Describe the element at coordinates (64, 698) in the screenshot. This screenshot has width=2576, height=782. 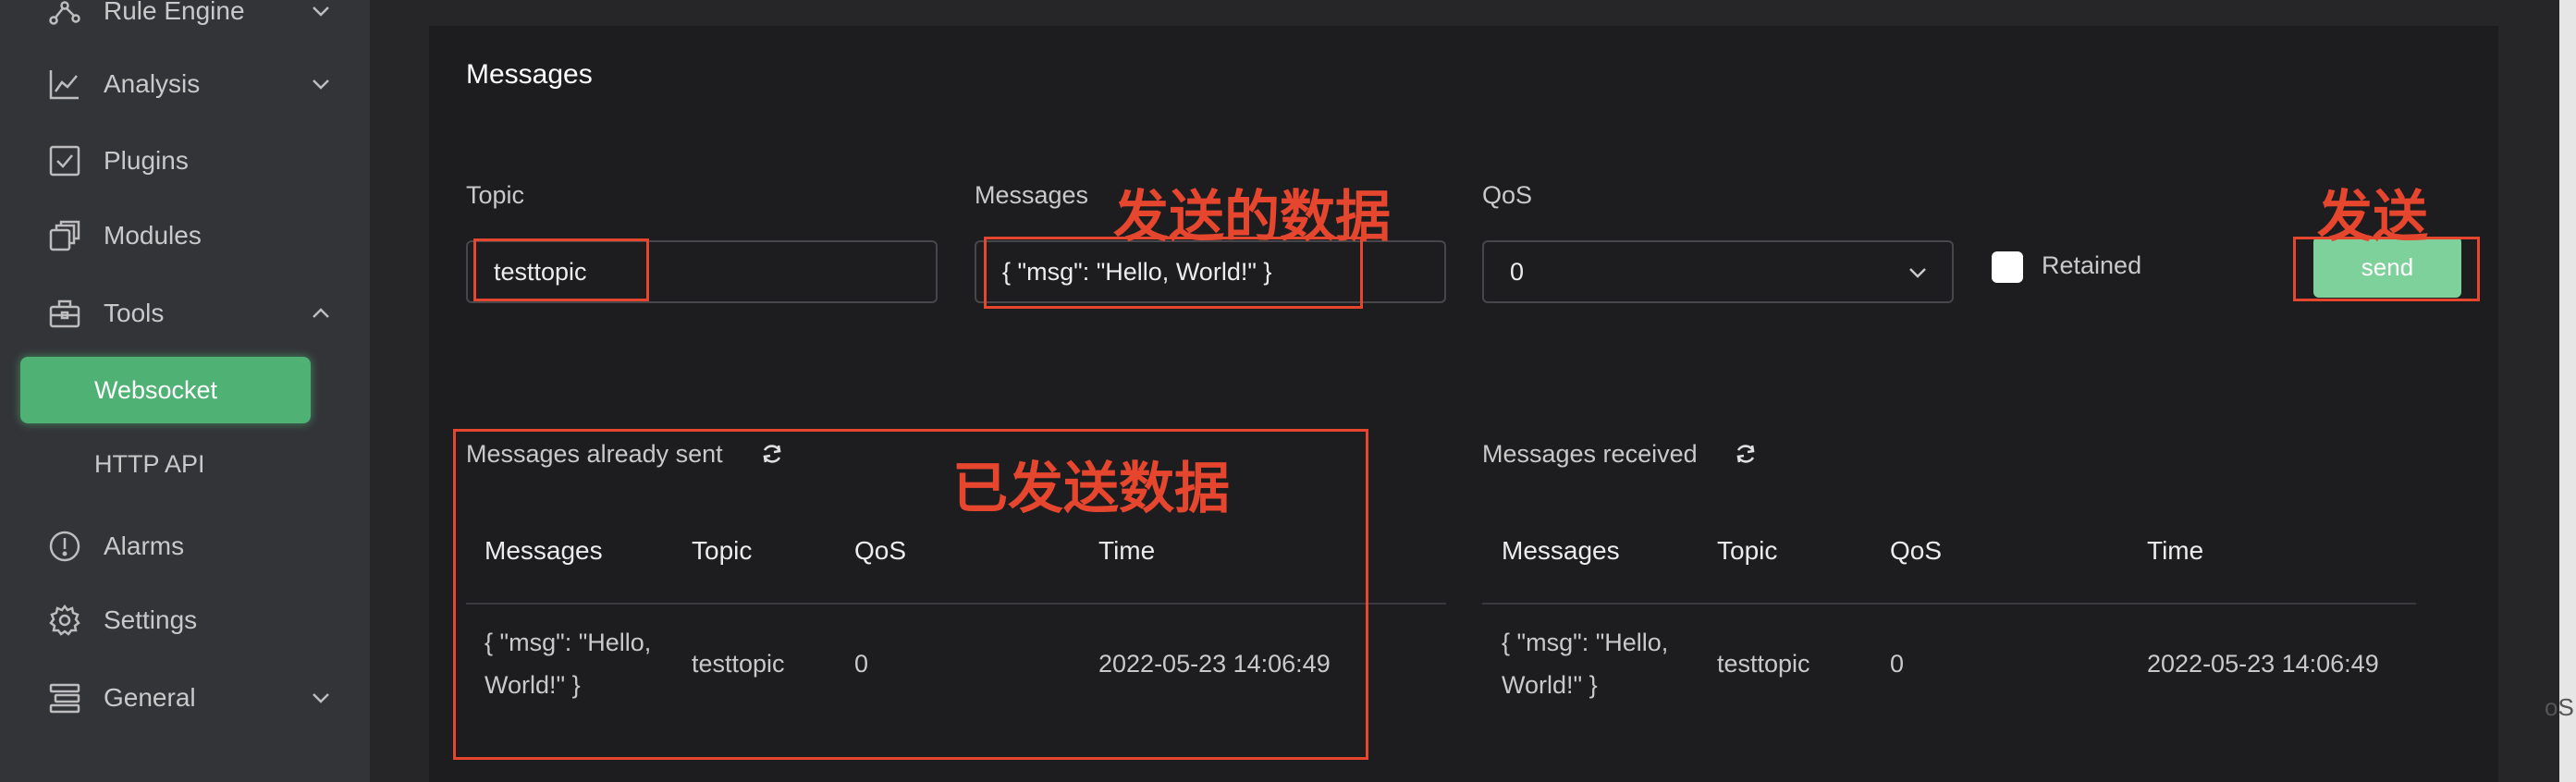
I see `general-stack-icon` at that location.